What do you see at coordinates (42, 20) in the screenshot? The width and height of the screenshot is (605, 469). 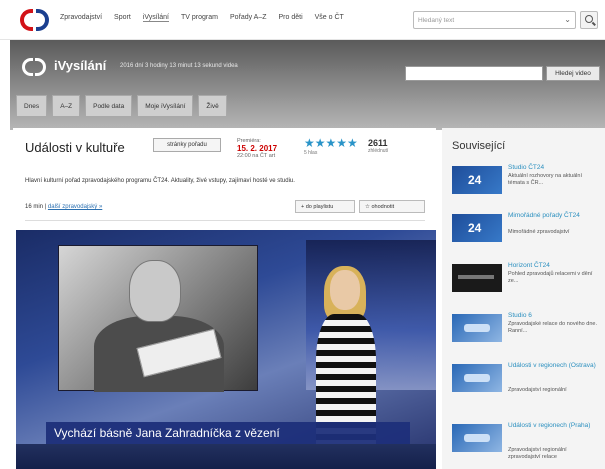 I see `logo-right-arc` at bounding box center [42, 20].